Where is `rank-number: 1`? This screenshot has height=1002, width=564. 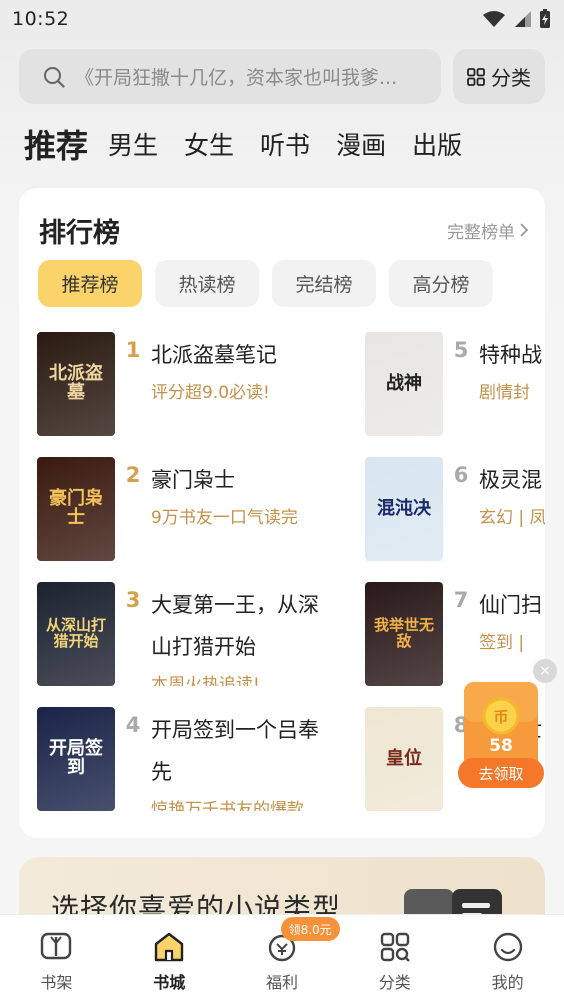
rank-number: 1 is located at coordinates (133, 350).